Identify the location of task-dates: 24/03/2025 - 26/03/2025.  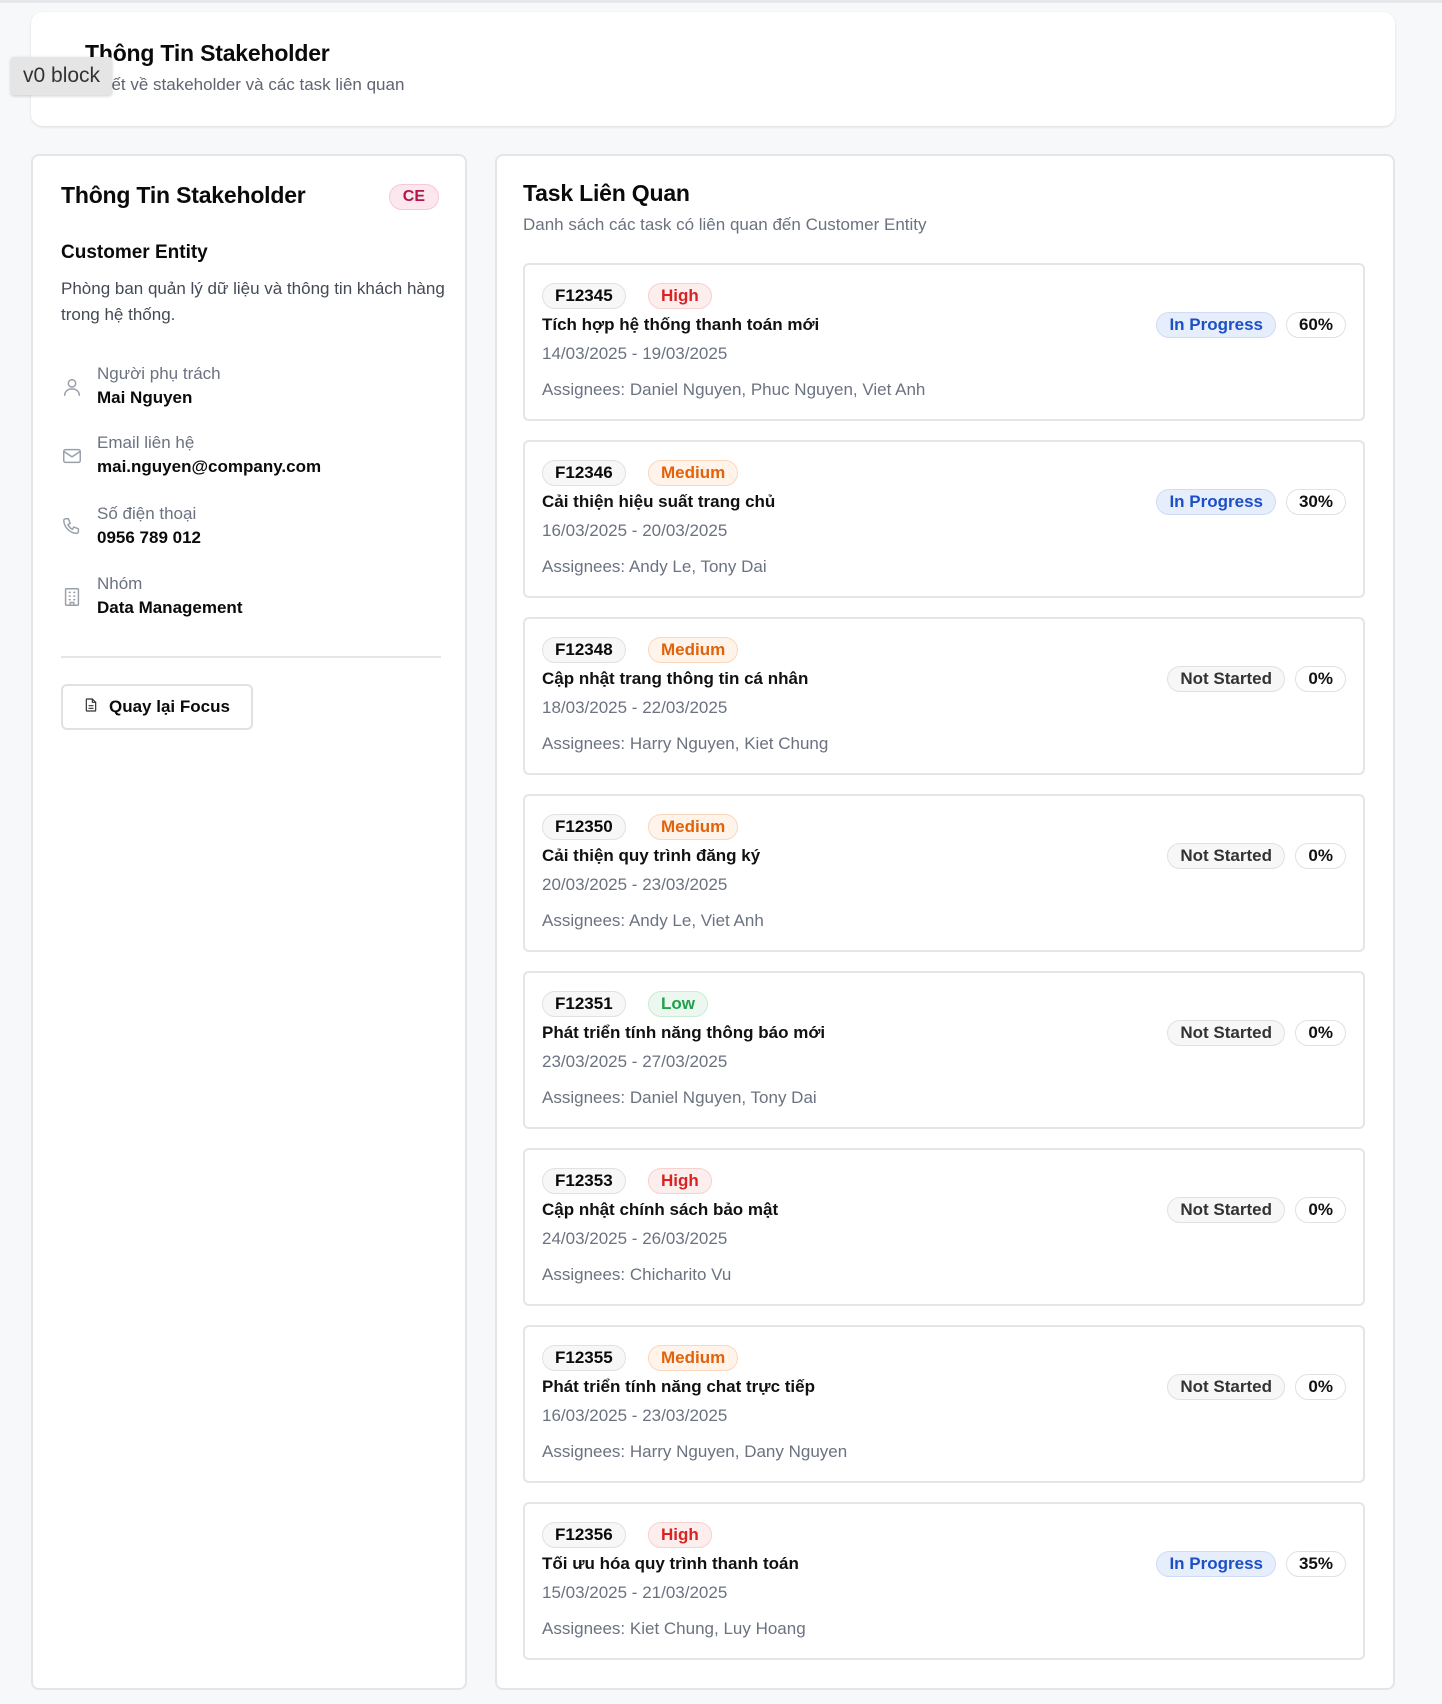
(635, 1238).